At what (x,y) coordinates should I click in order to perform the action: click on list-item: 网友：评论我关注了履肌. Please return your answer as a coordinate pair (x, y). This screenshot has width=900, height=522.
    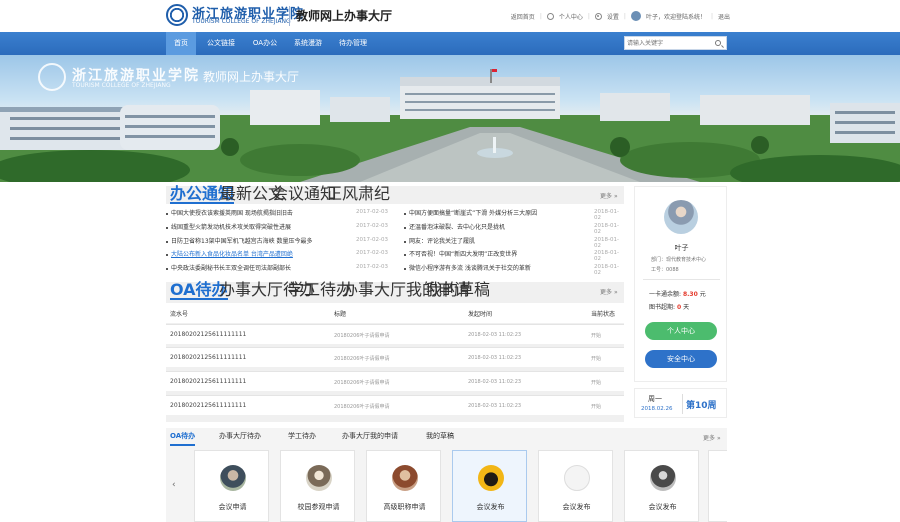
    Looking at the image, I should click on (439, 242).